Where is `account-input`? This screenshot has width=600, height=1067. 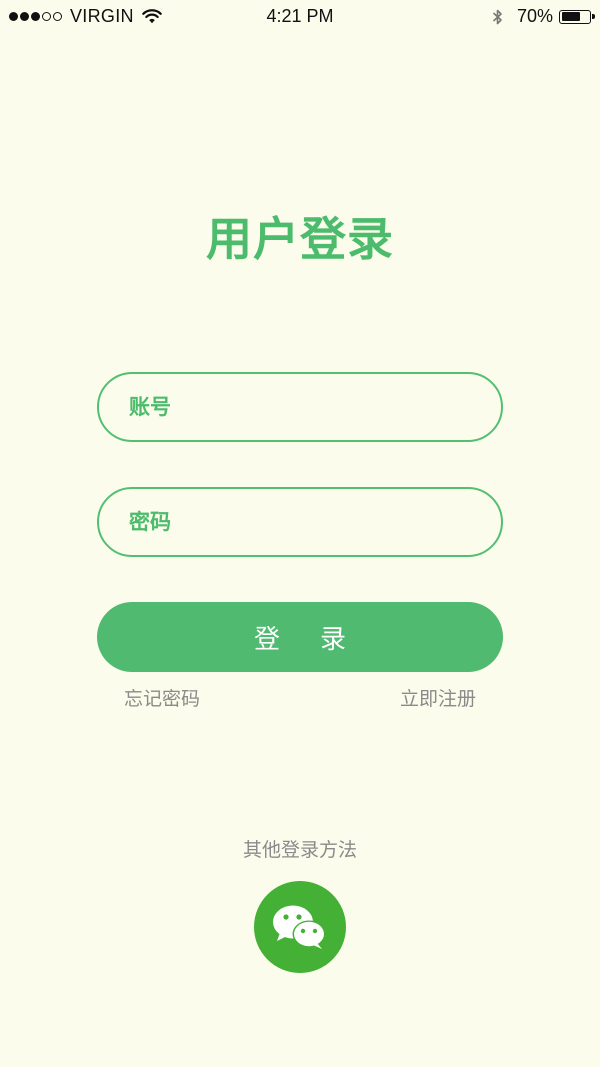
account-input is located at coordinates (300, 407).